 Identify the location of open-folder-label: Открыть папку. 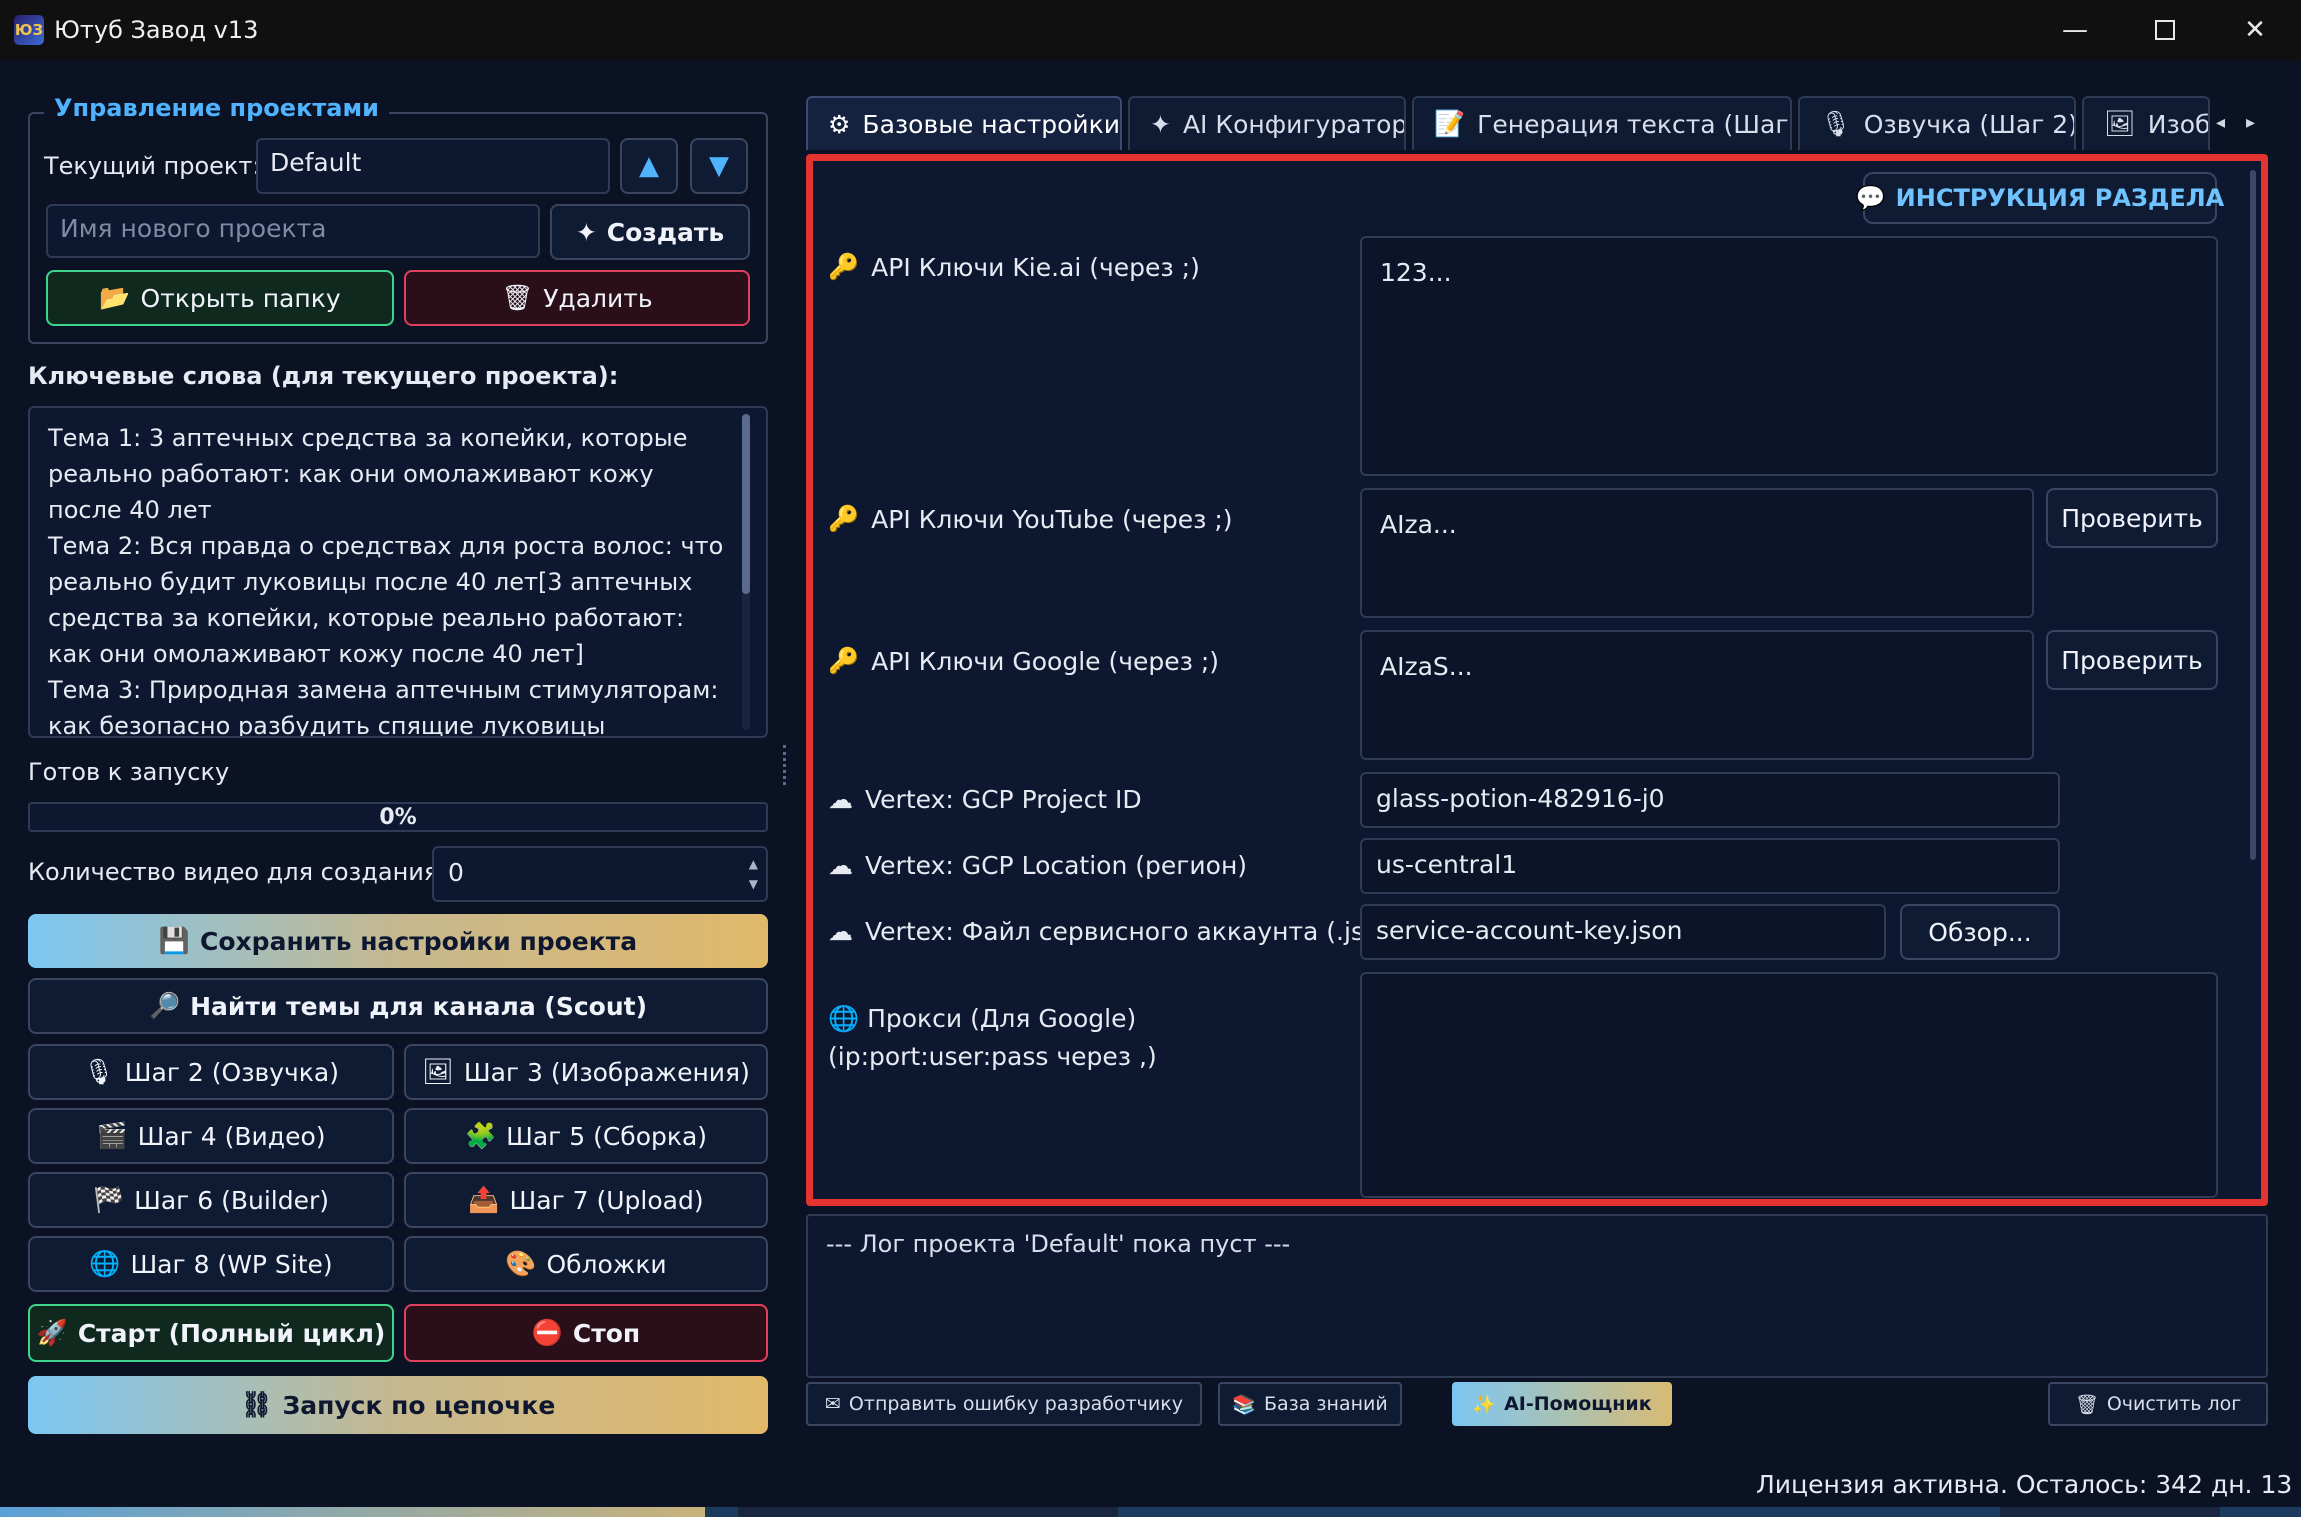
(240, 298).